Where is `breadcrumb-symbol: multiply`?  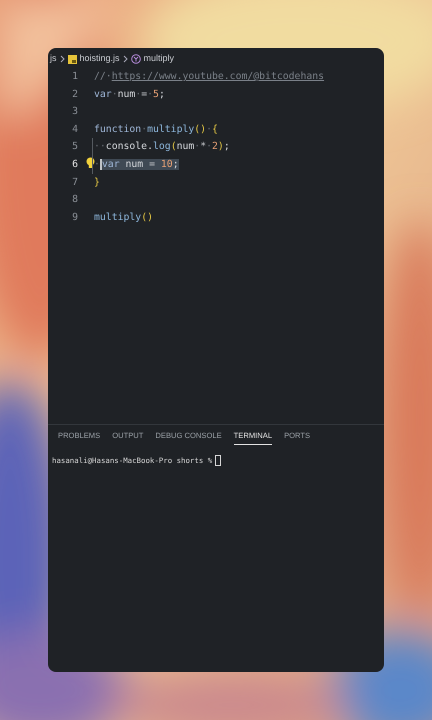
breadcrumb-symbol: multiply is located at coordinates (159, 59).